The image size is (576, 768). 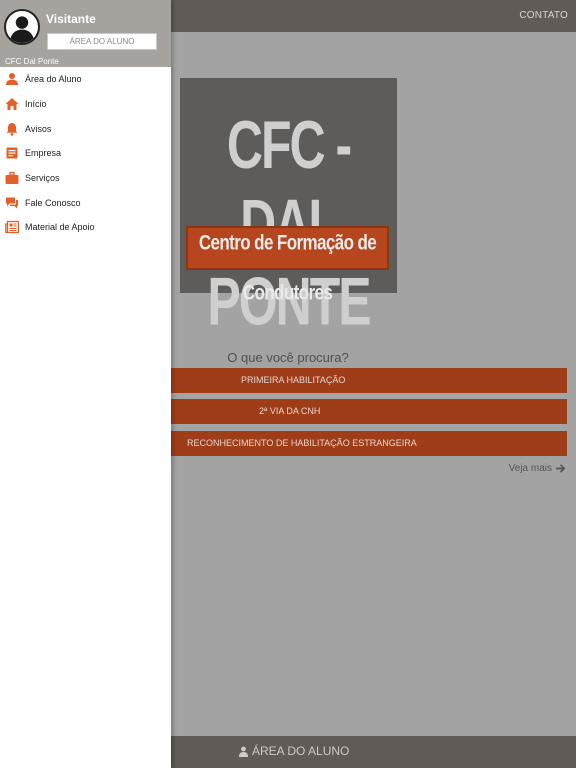 I want to click on briefcase-icon, so click(x=12, y=178).